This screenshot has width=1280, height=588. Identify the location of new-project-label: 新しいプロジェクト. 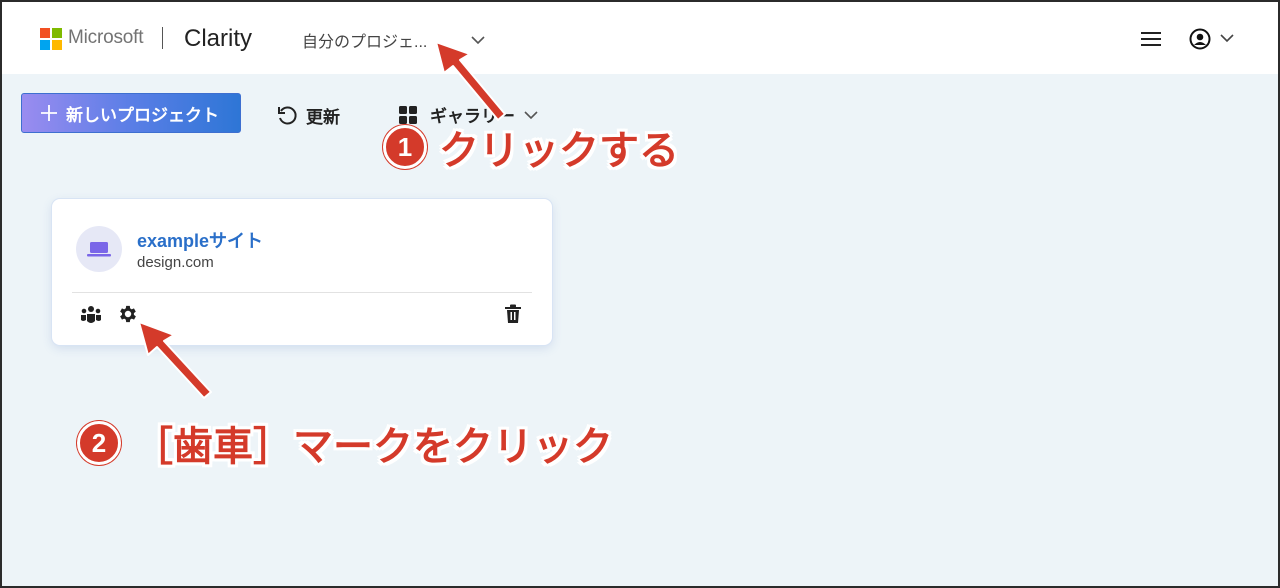
(142, 115).